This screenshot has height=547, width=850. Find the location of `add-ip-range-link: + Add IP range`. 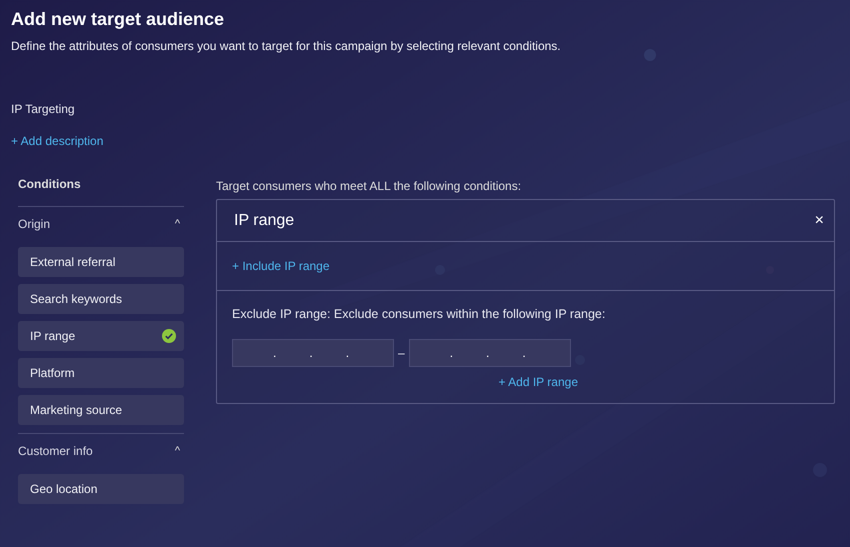

add-ip-range-link: + Add IP range is located at coordinates (538, 382).